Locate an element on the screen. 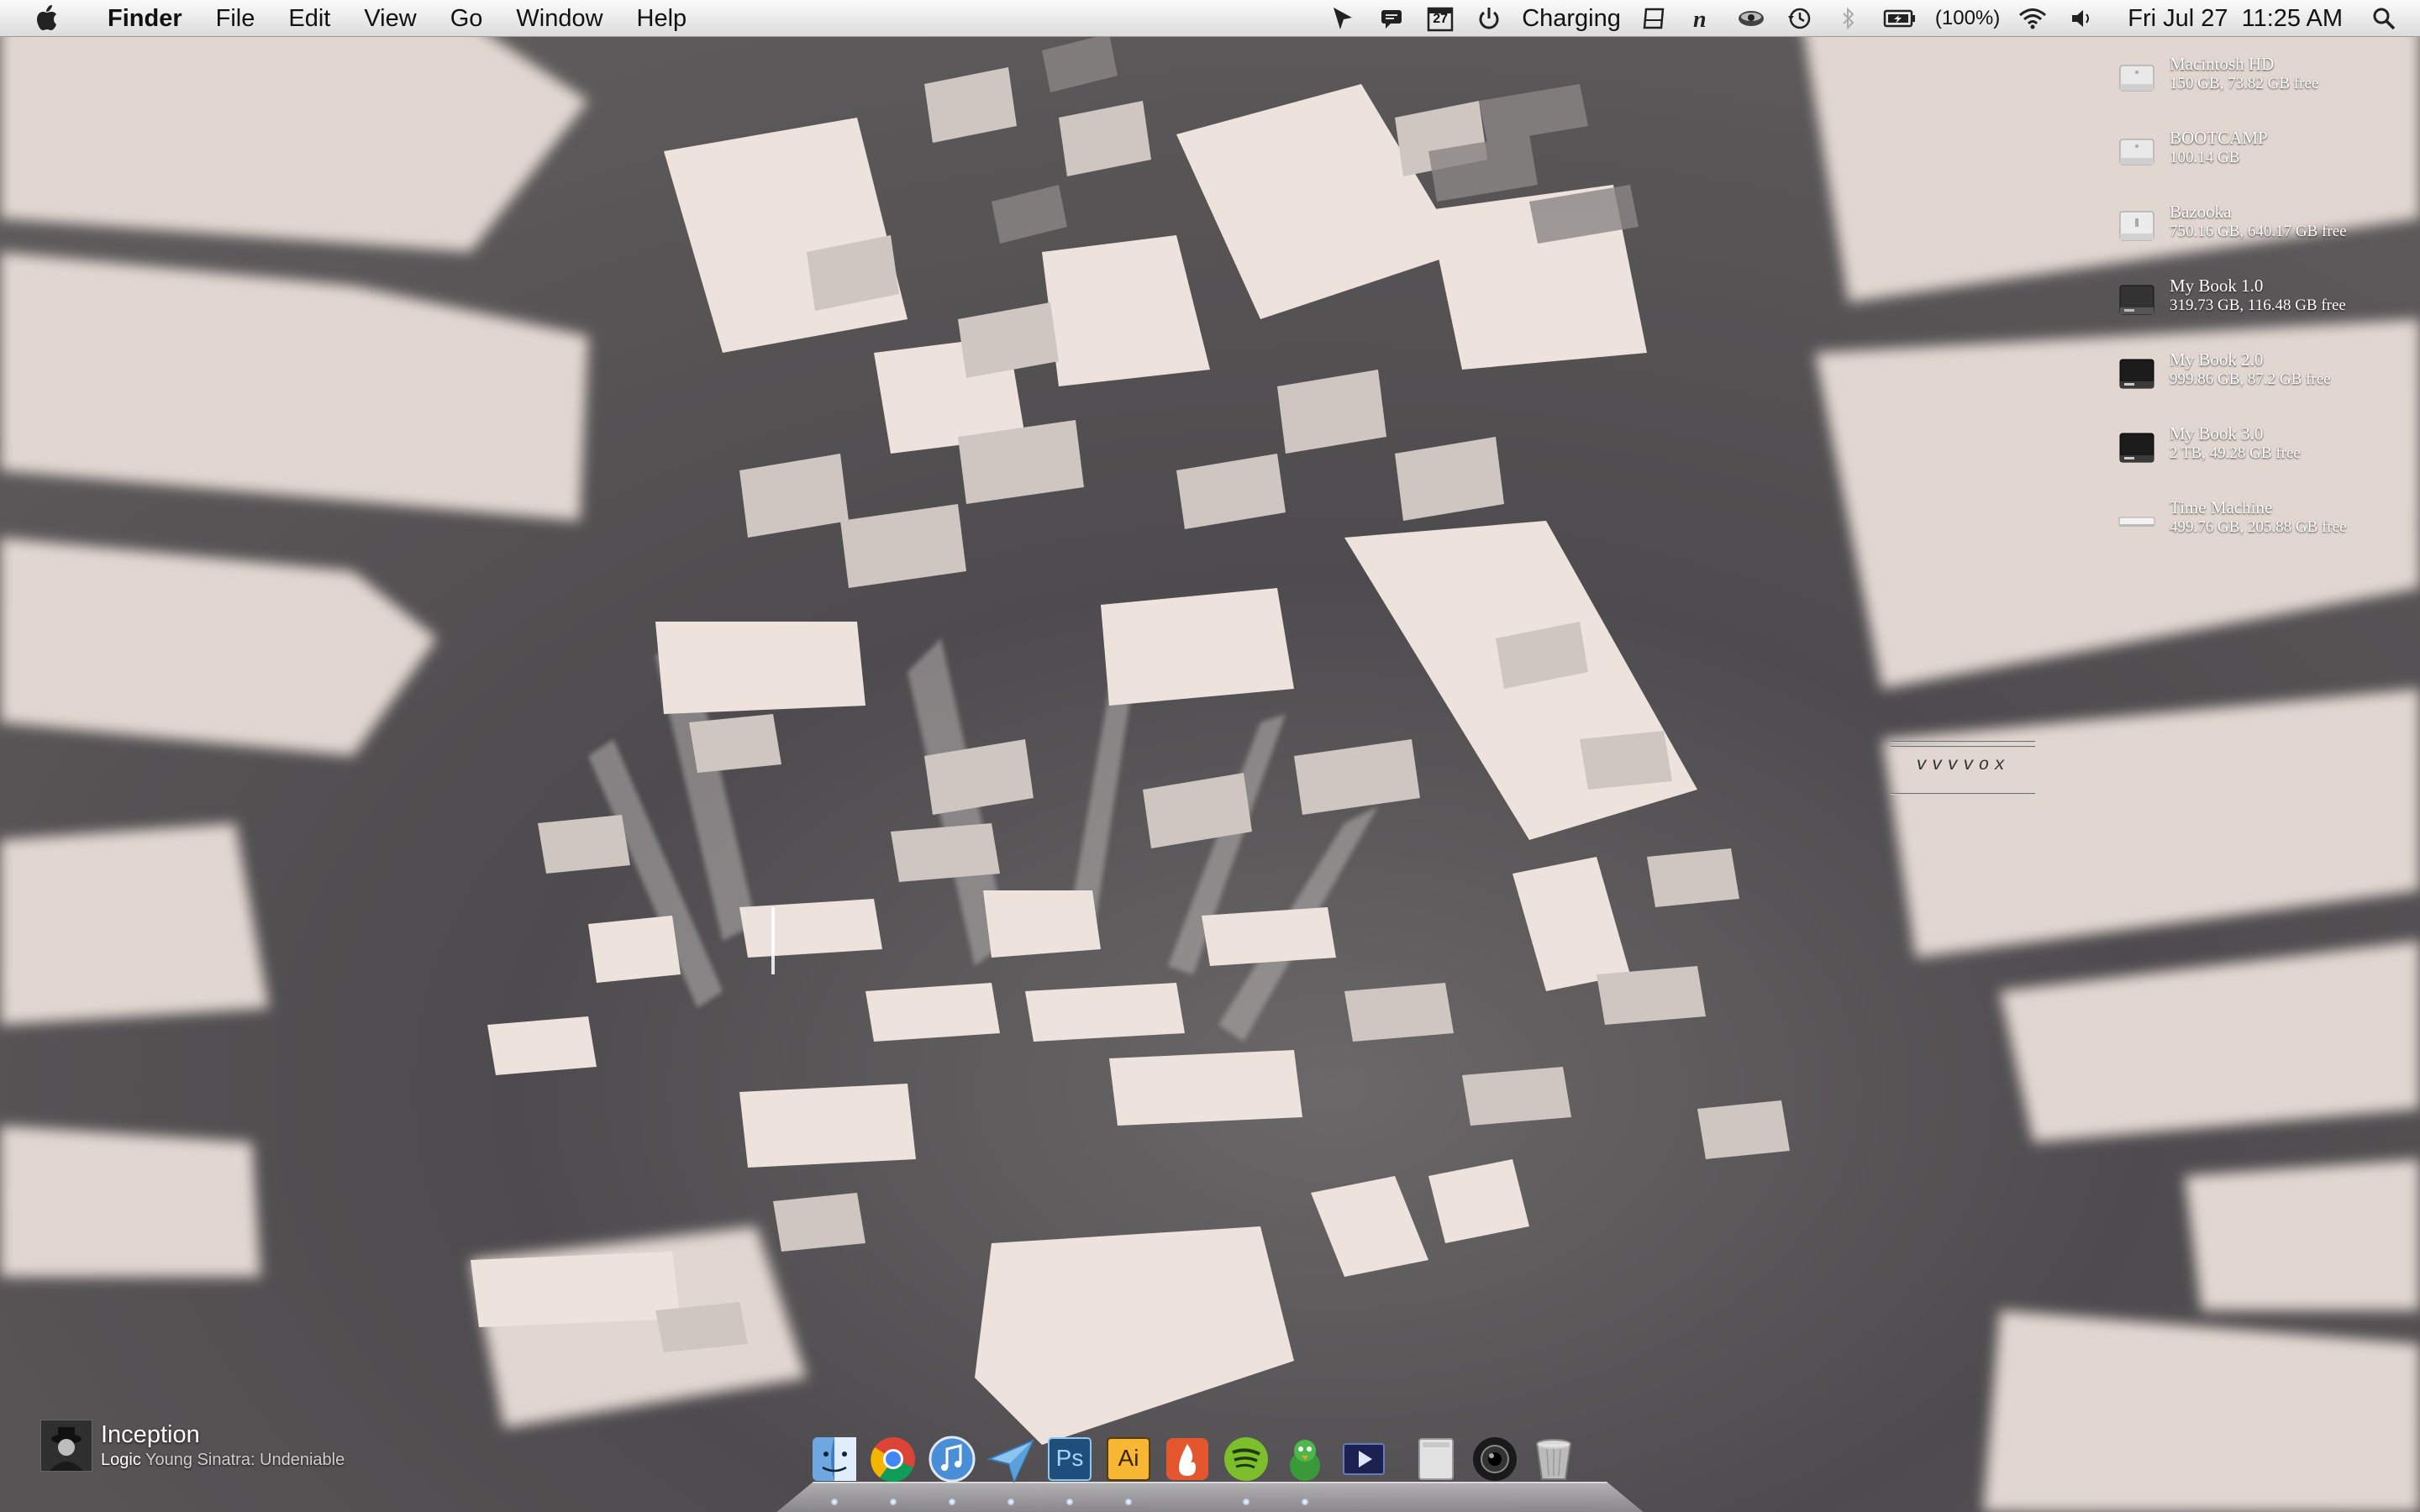  menu-edit: Edit is located at coordinates (309, 18).